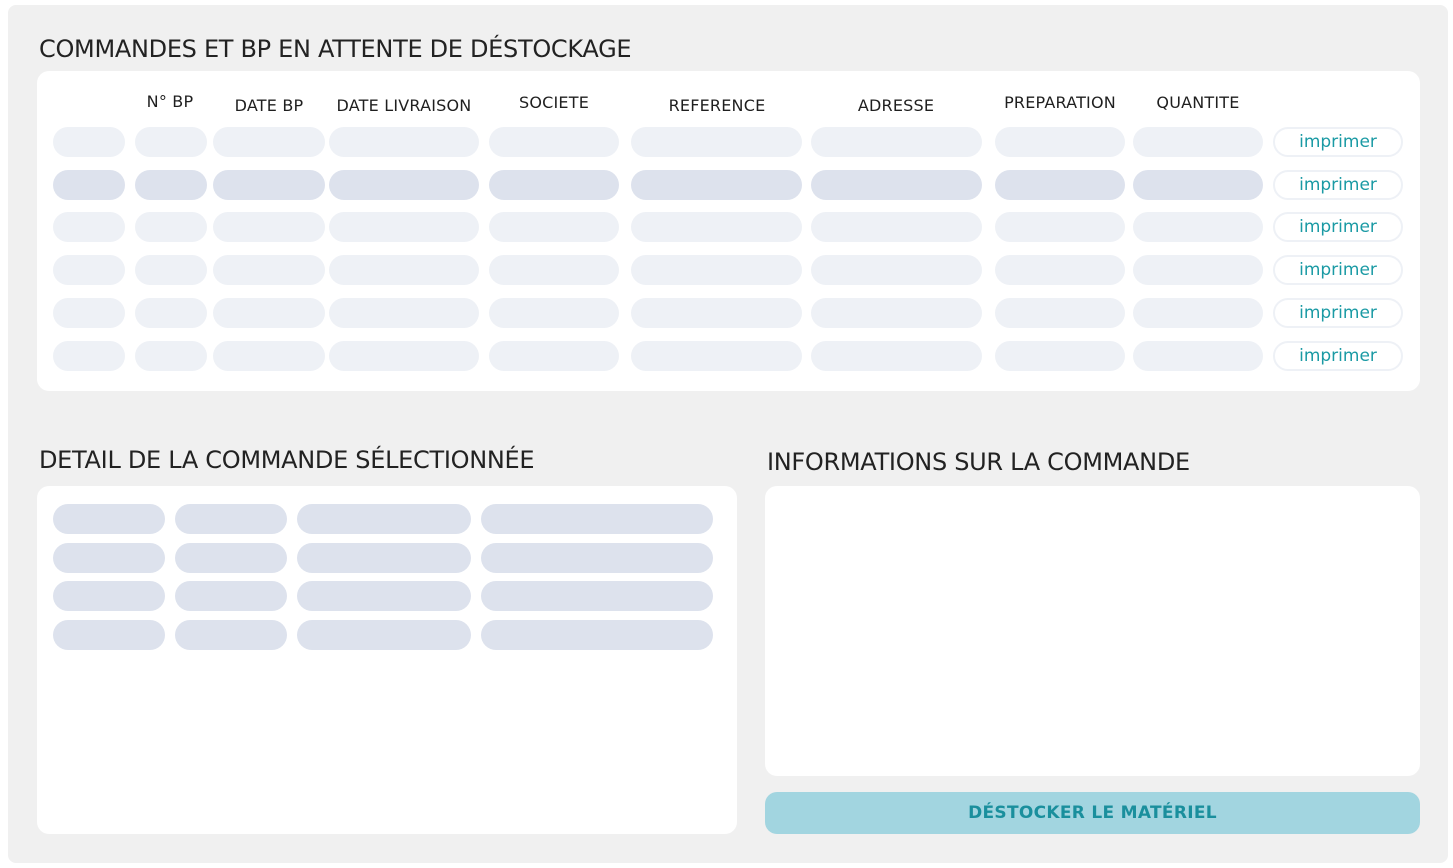  What do you see at coordinates (170, 101) in the screenshot?
I see `col-header-numero-bp: N° BP` at bounding box center [170, 101].